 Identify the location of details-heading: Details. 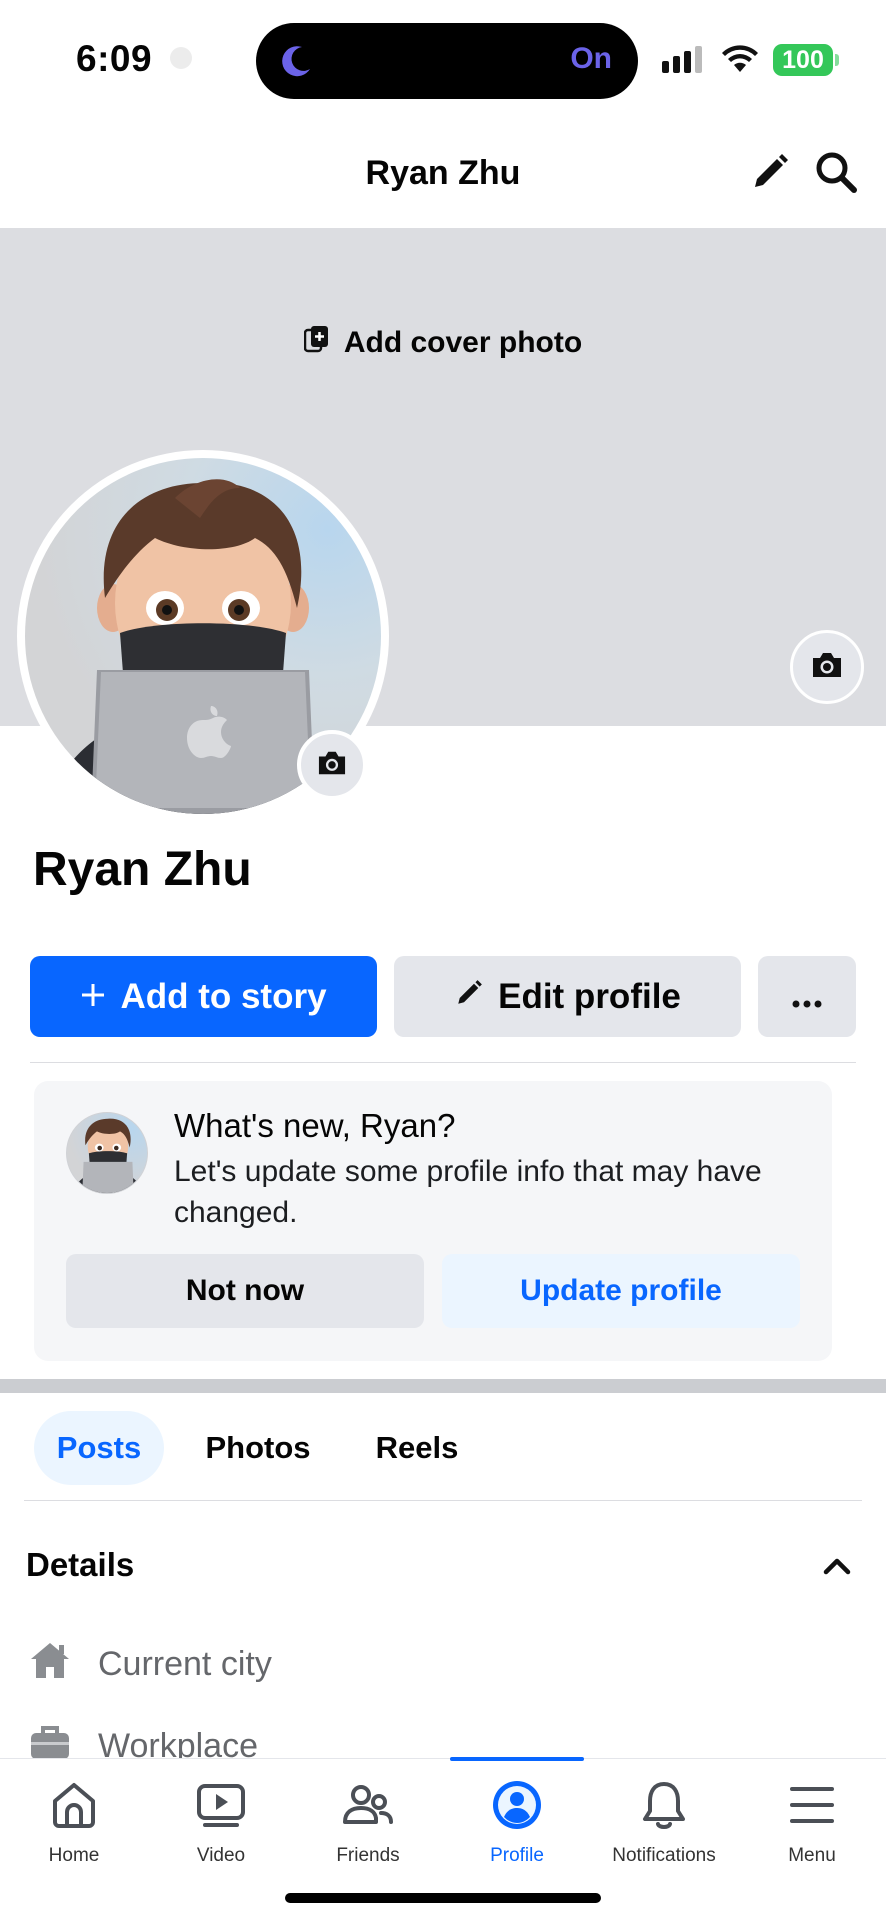
(80, 1564).